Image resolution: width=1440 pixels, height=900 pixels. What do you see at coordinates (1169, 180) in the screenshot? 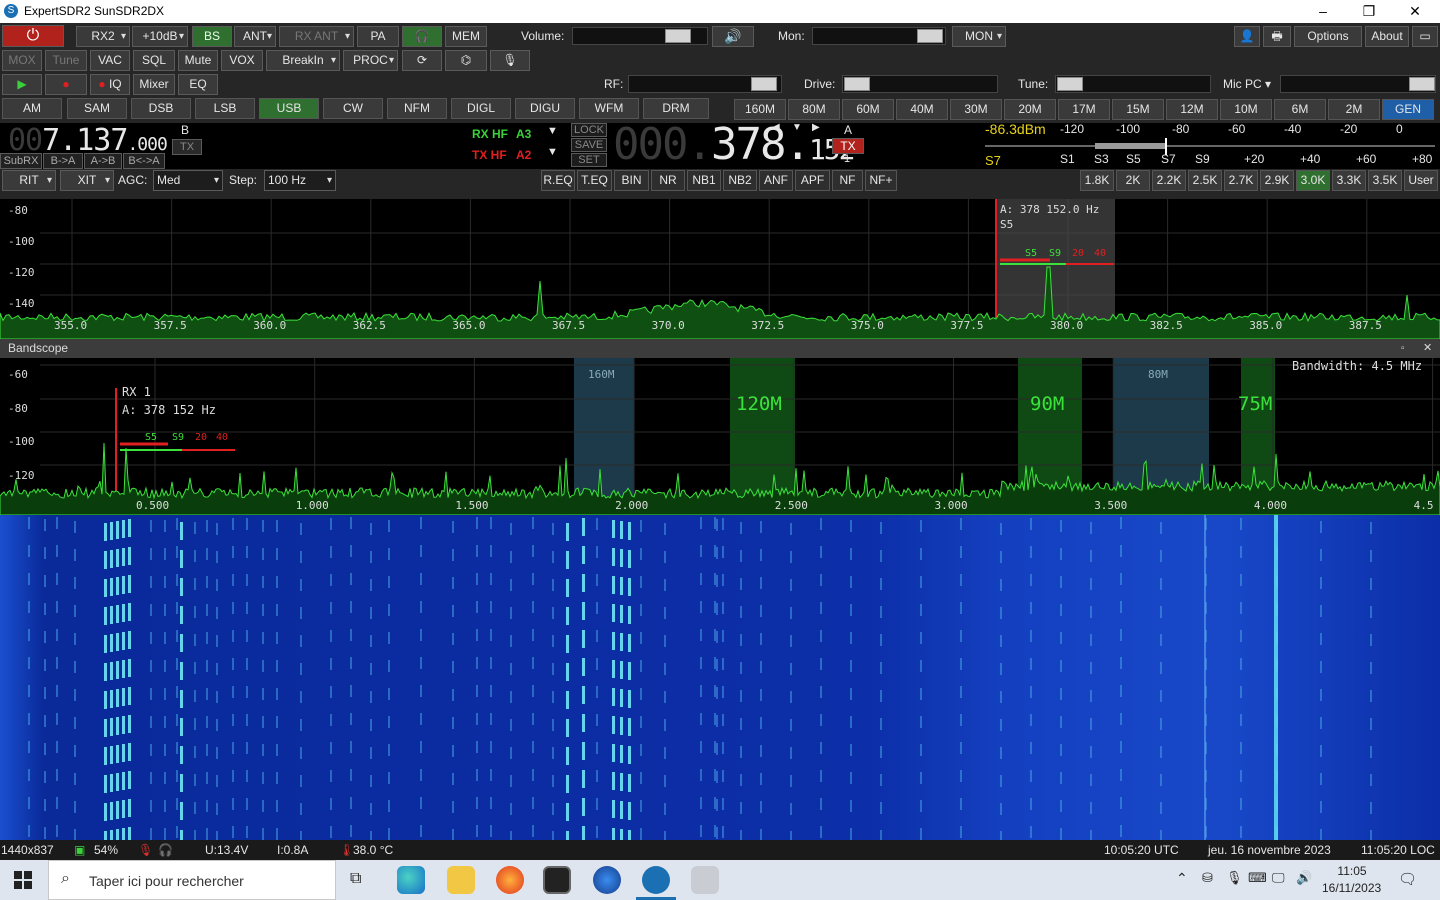
I see `filter-2-2k-button: 2.2K` at bounding box center [1169, 180].